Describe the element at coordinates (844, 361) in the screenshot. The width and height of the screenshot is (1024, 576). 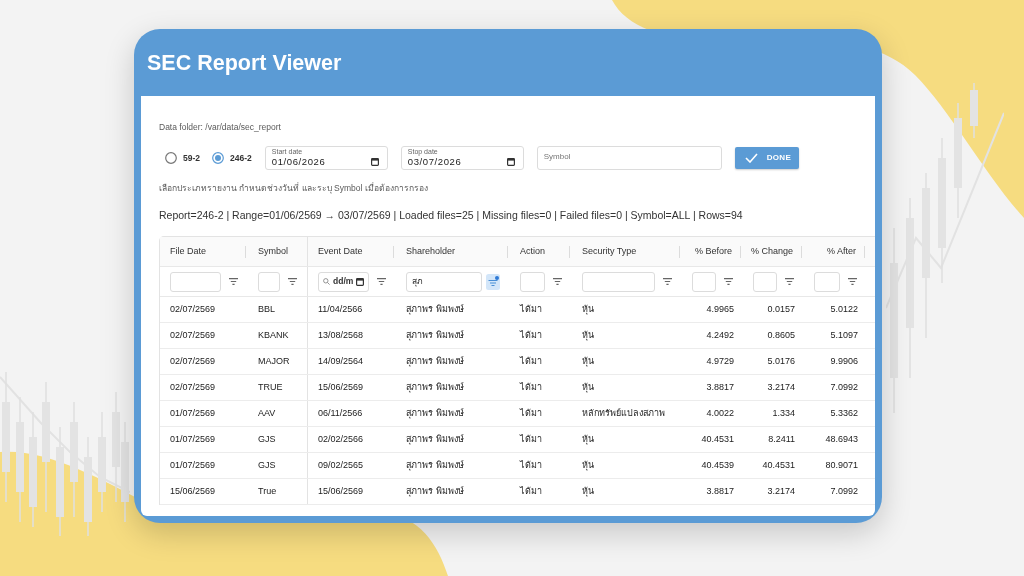
I see `table-cell-text: 9.9906` at that location.